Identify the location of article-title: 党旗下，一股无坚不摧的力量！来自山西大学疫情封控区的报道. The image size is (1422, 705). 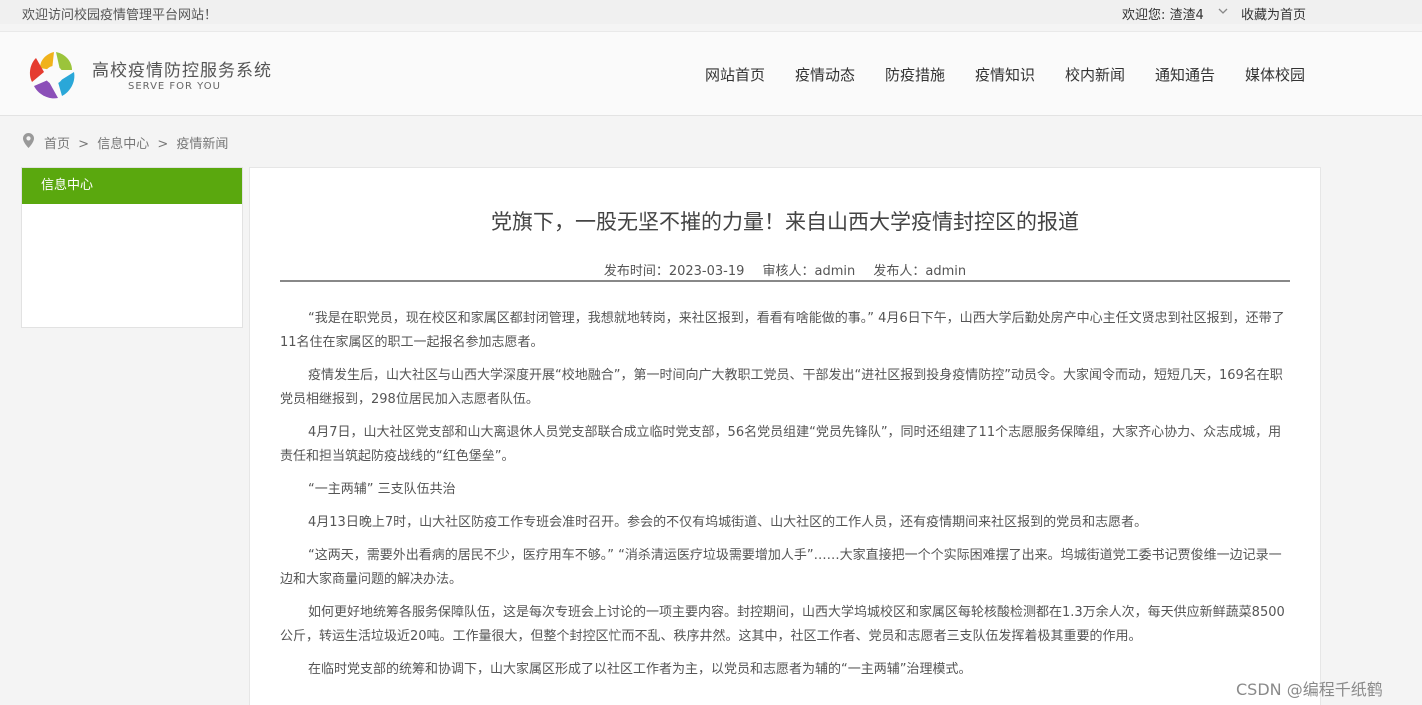
(785, 222).